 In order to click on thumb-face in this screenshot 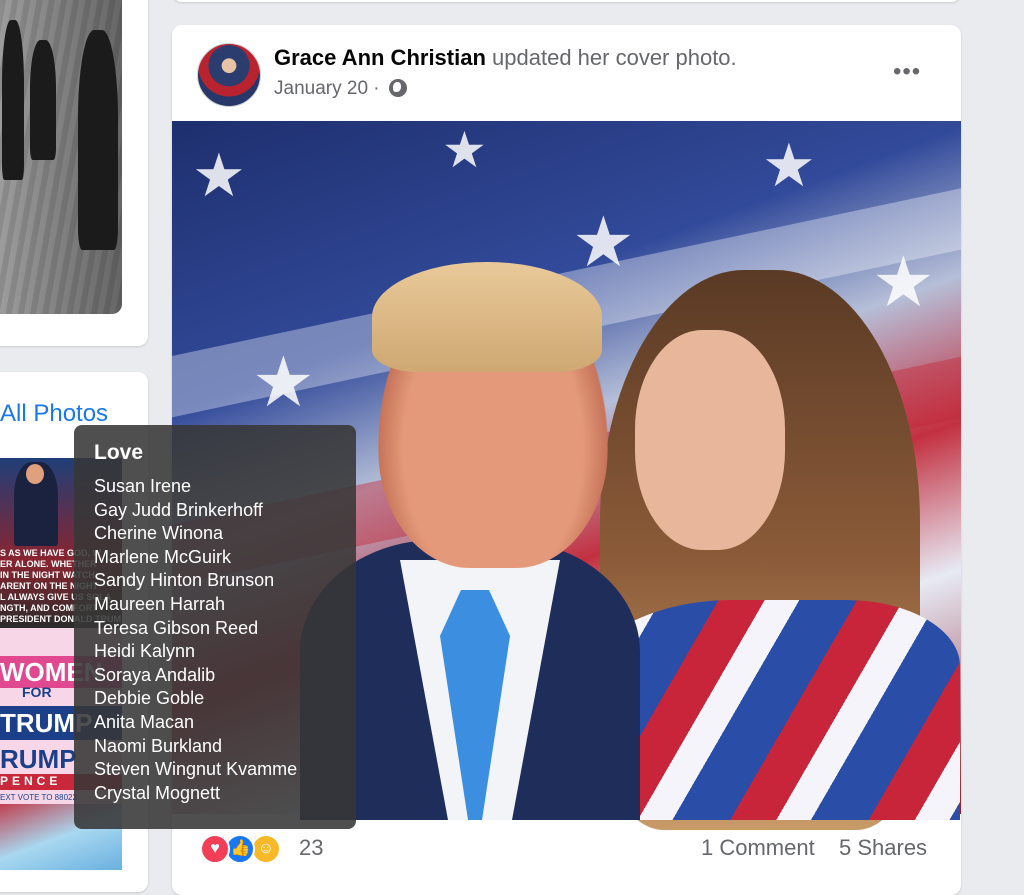, I will do `click(35, 474)`.